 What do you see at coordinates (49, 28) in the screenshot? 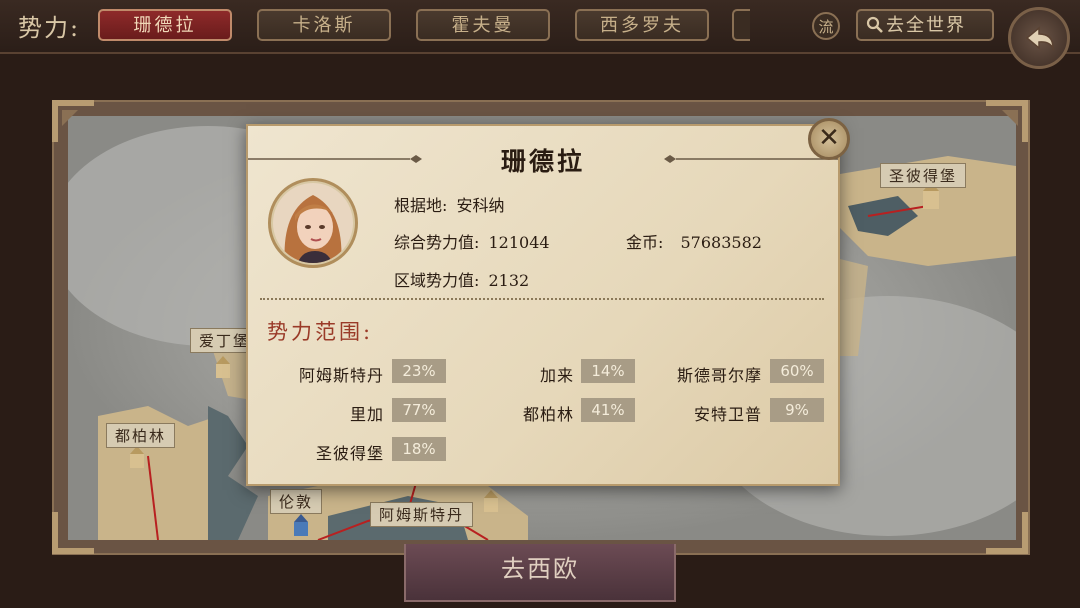
I see `faction-label: 势力:` at bounding box center [49, 28].